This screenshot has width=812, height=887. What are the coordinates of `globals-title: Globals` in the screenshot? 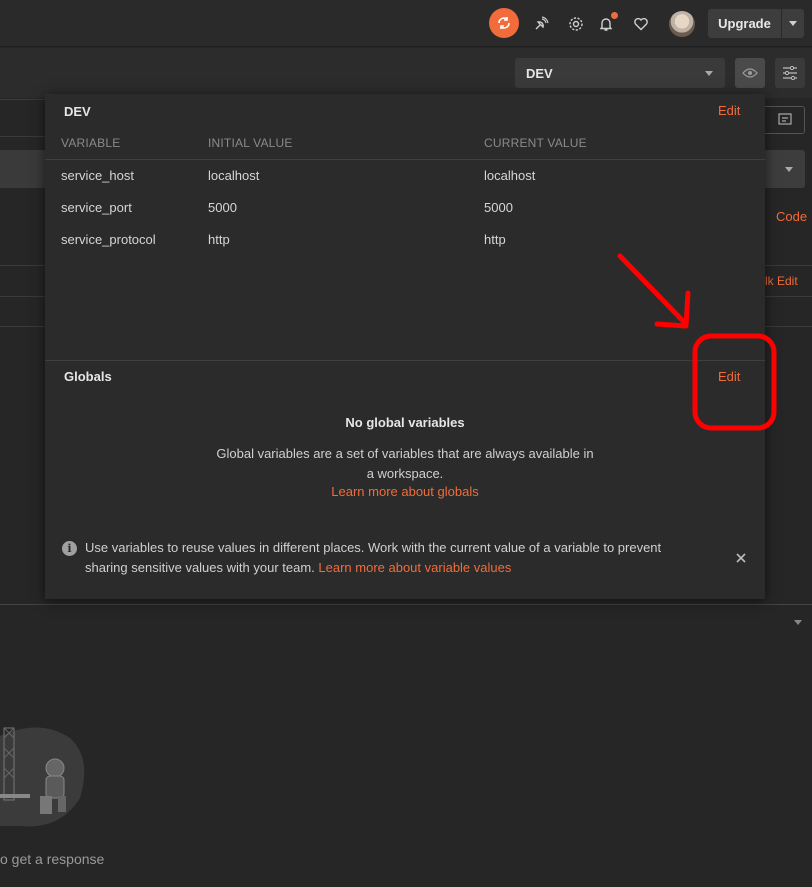 It's located at (88, 376).